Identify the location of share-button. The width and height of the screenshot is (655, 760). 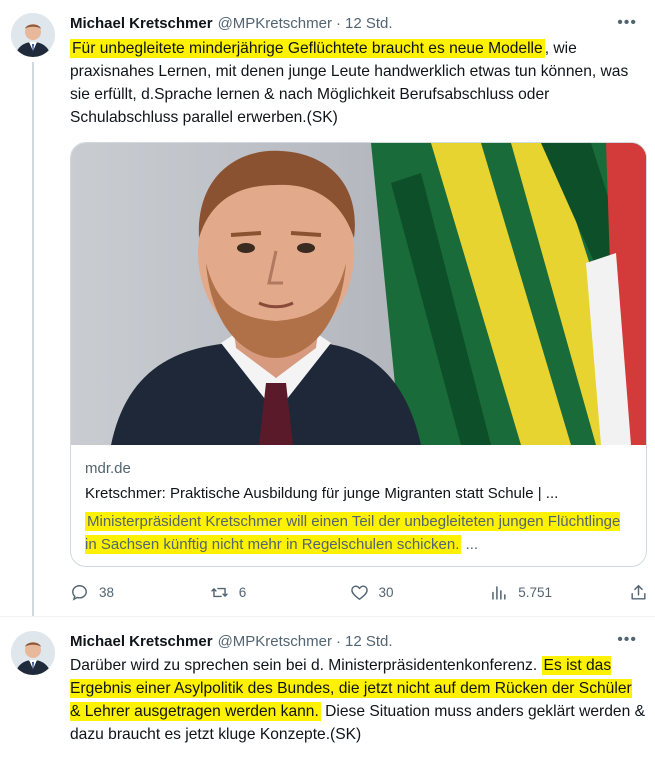
(638, 592).